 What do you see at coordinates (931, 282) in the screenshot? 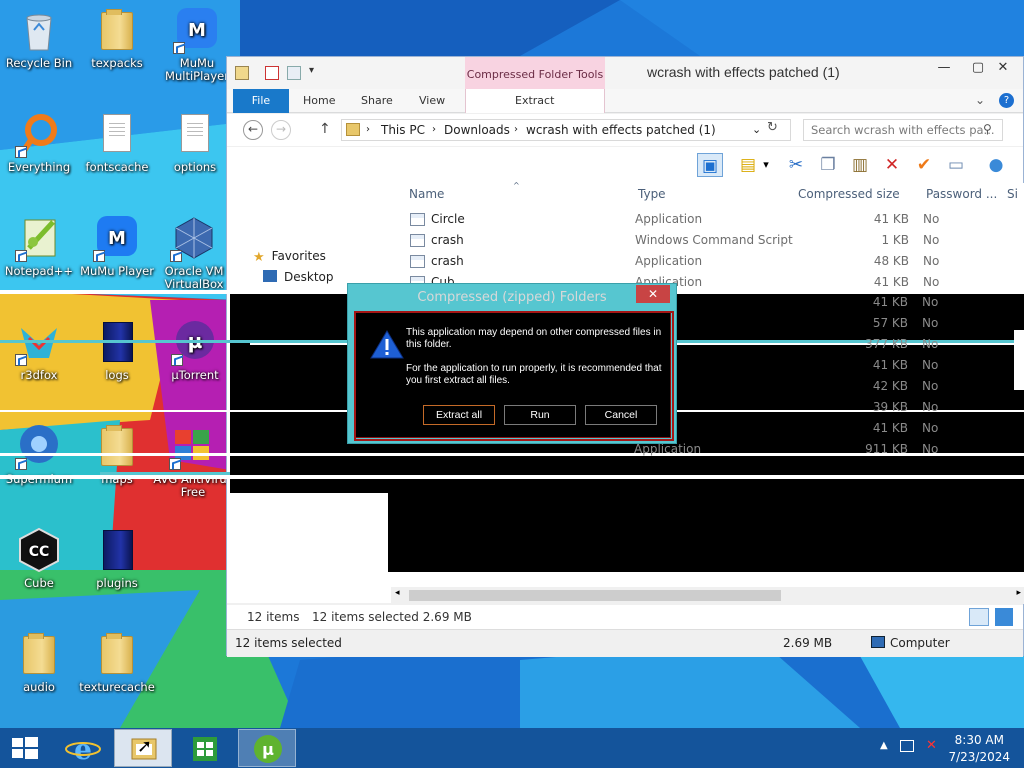
I see `file-password: No` at bounding box center [931, 282].